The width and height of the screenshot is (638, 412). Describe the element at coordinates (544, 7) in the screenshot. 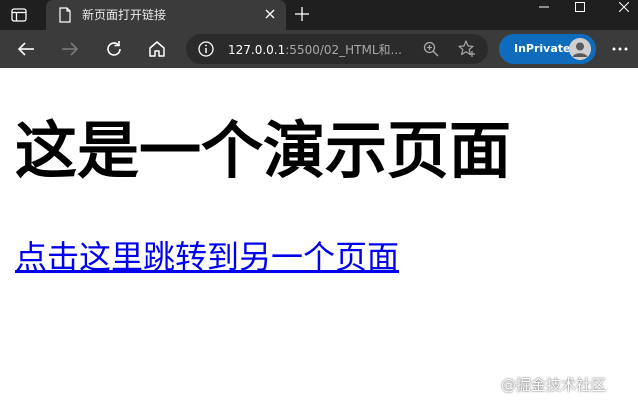

I see `minimize-button` at that location.